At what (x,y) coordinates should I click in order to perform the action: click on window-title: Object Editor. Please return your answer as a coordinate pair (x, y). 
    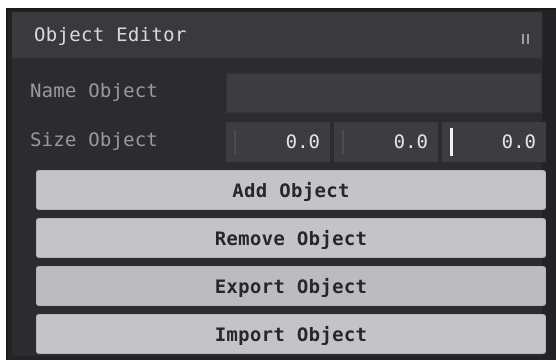
    Looking at the image, I should click on (110, 35).